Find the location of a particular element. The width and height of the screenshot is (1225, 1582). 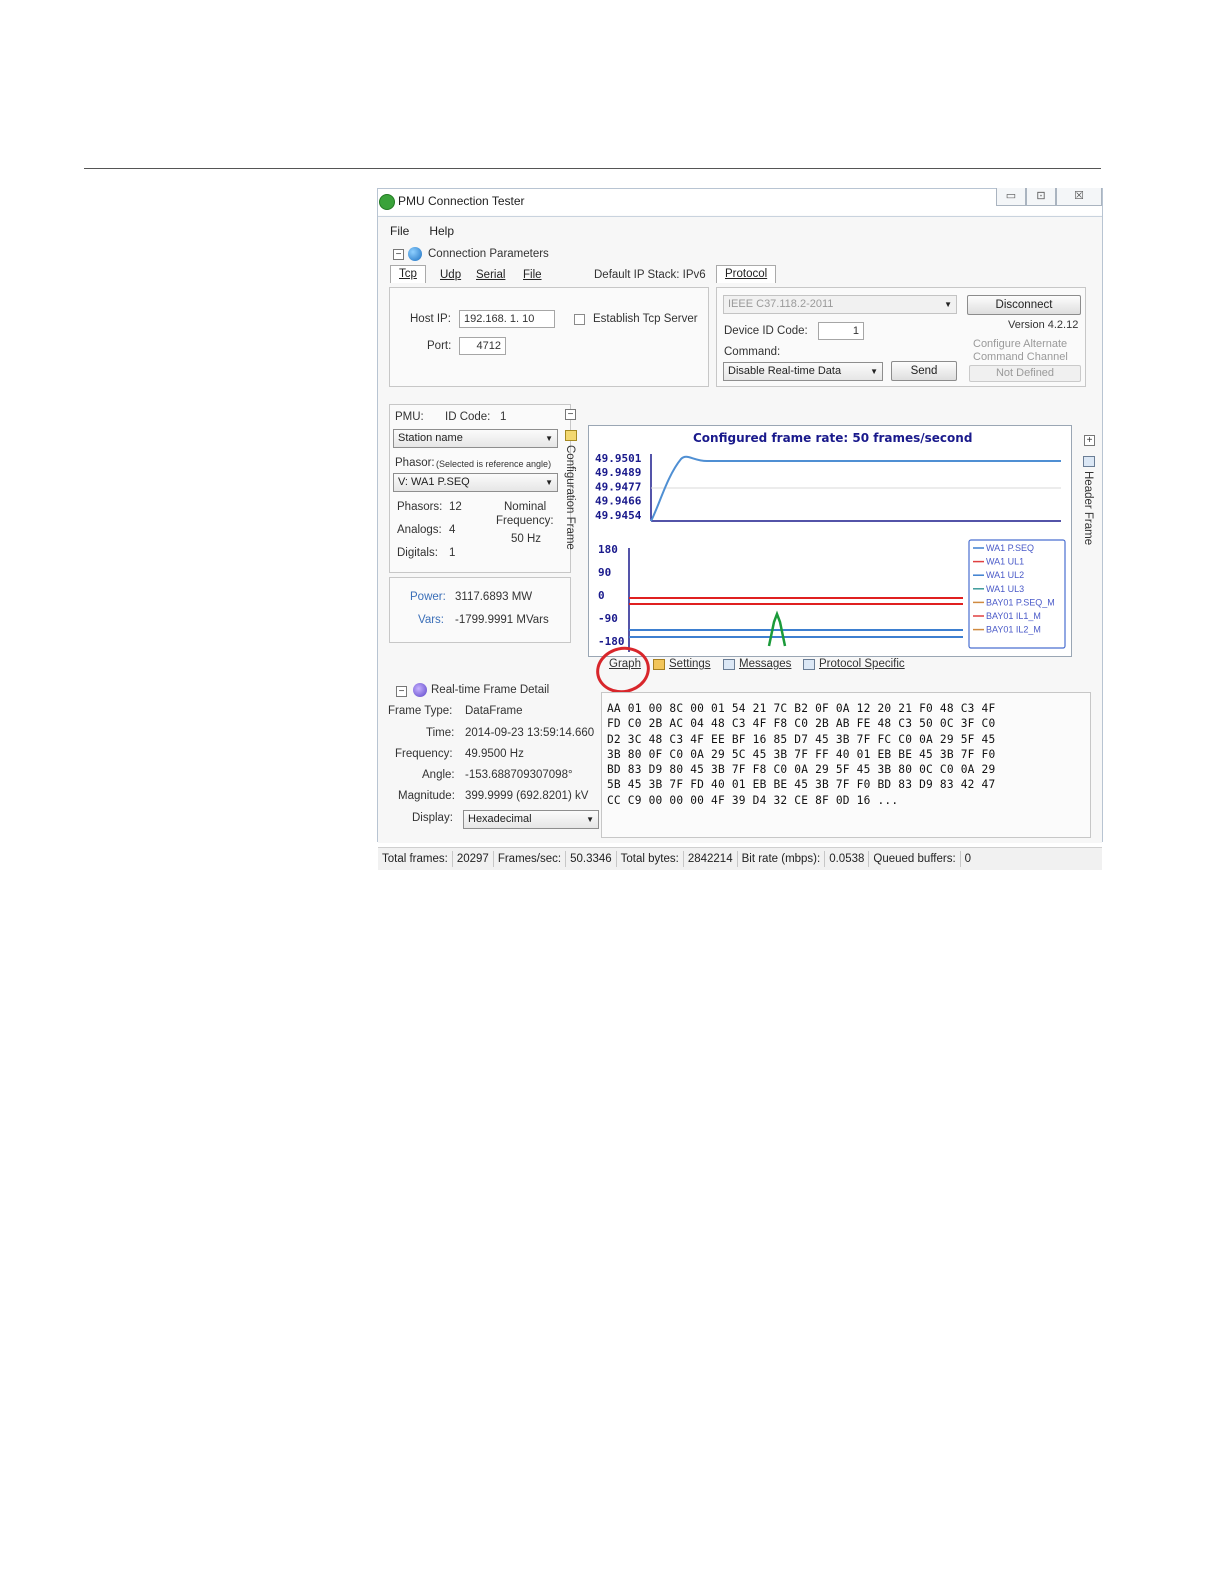

tab-settings: Settings is located at coordinates (690, 664).